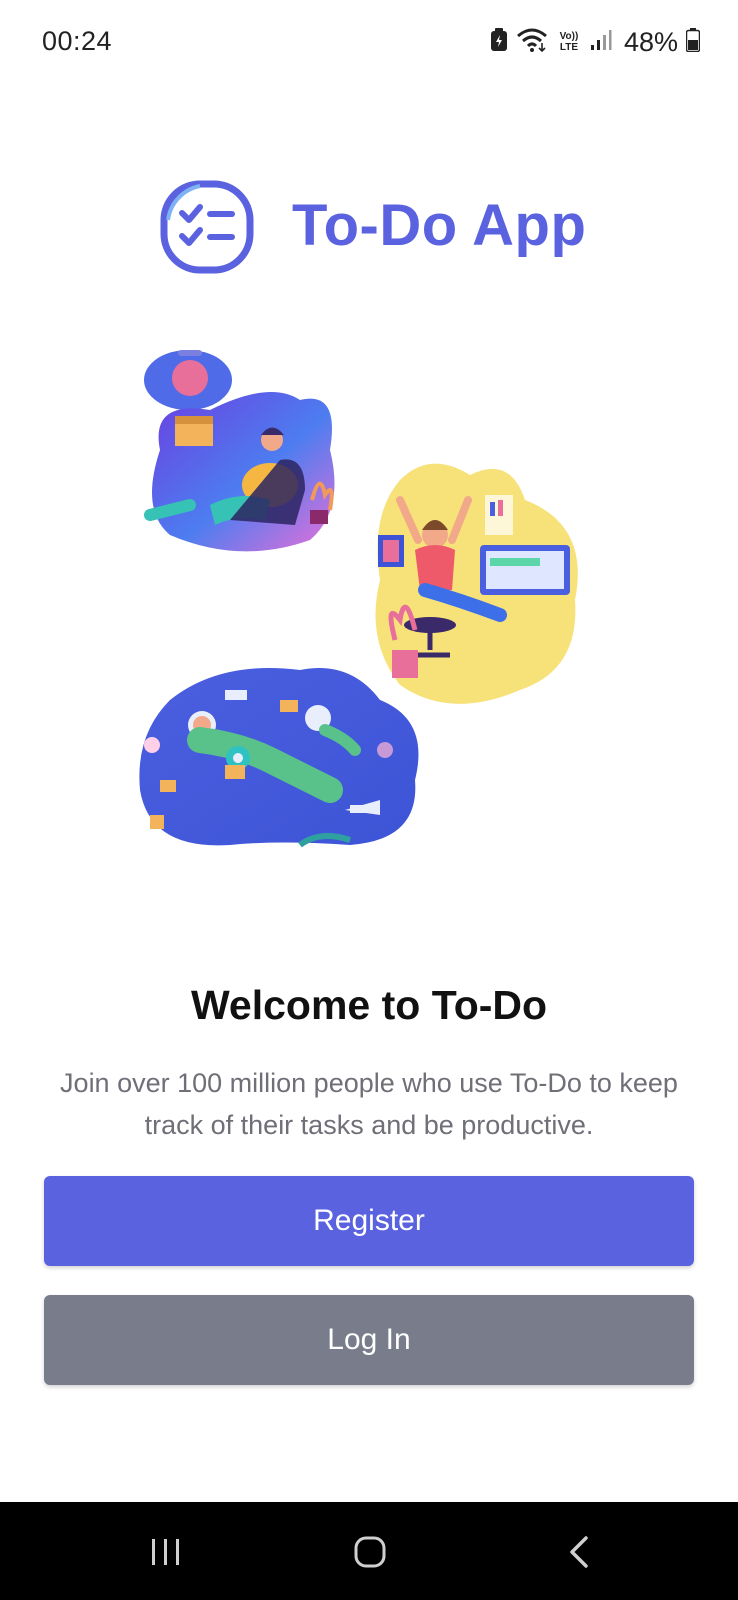 The image size is (738, 1600). What do you see at coordinates (369, 1005) in the screenshot?
I see `welcome-title: Welcome to To-Do` at bounding box center [369, 1005].